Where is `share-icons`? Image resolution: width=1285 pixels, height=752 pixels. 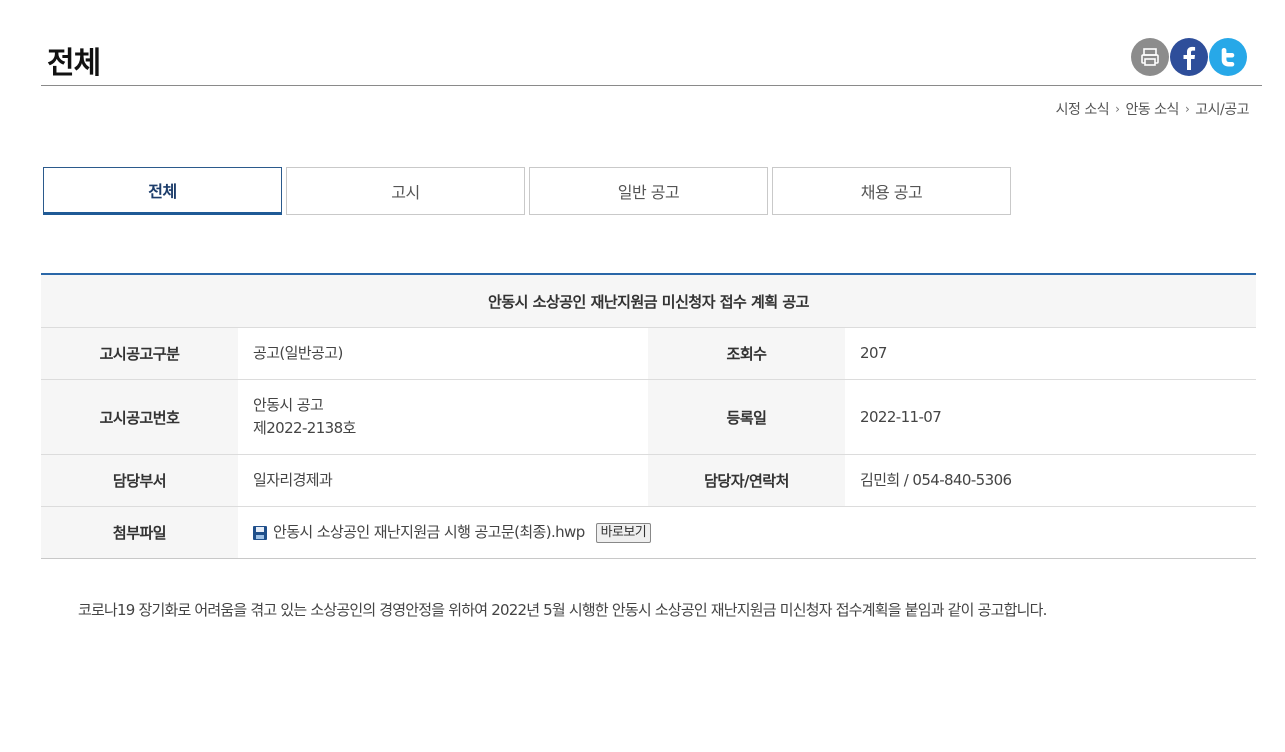 share-icons is located at coordinates (1189, 57).